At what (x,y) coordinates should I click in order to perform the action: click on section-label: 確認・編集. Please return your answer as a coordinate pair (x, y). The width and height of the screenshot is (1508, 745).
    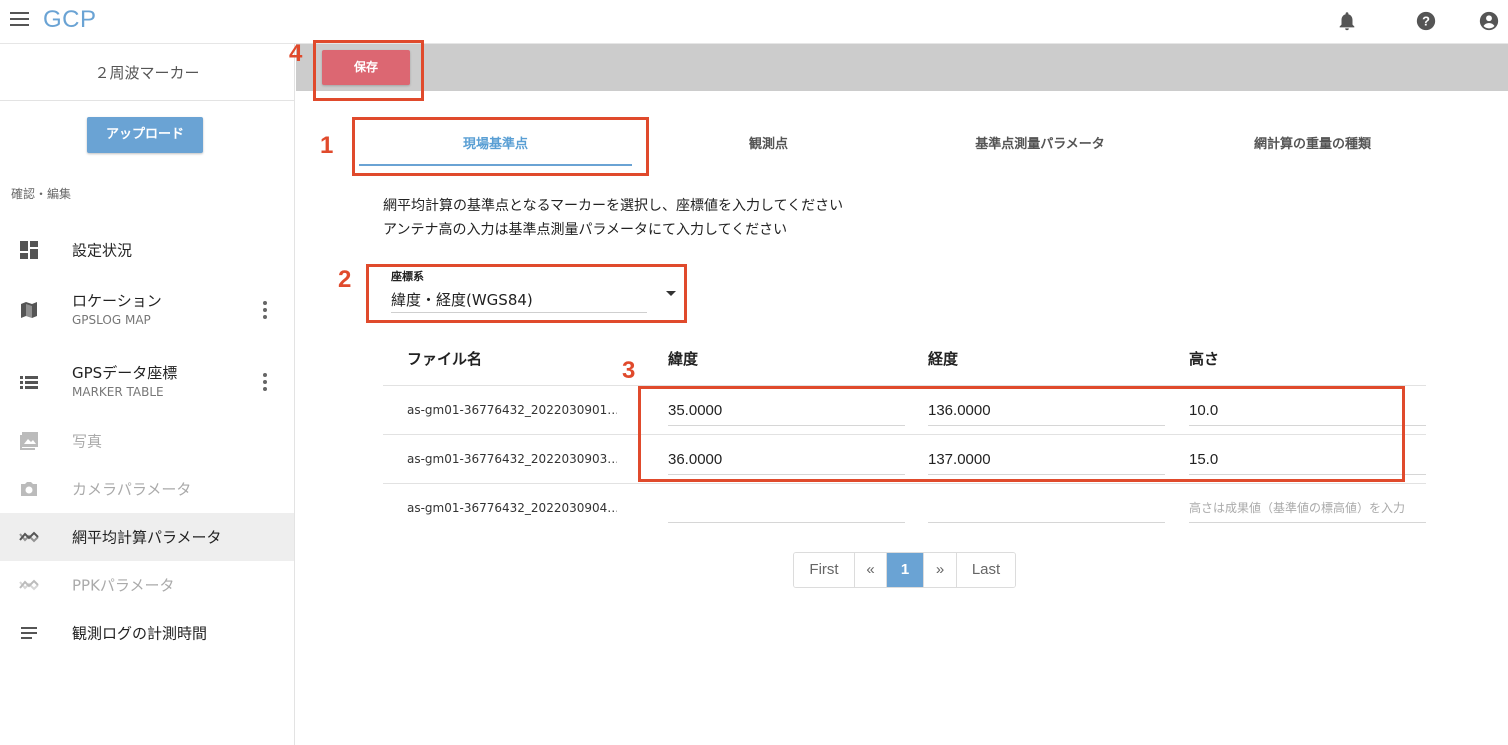
    Looking at the image, I should click on (41, 194).